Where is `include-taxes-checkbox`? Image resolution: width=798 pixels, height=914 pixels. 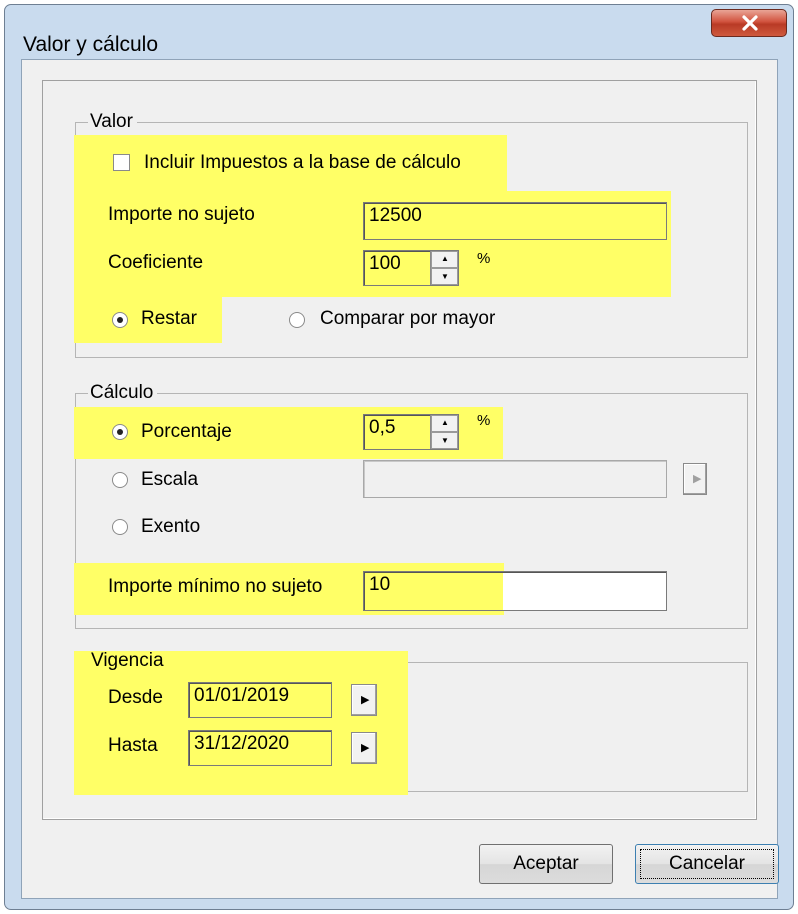 include-taxes-checkbox is located at coordinates (121, 162).